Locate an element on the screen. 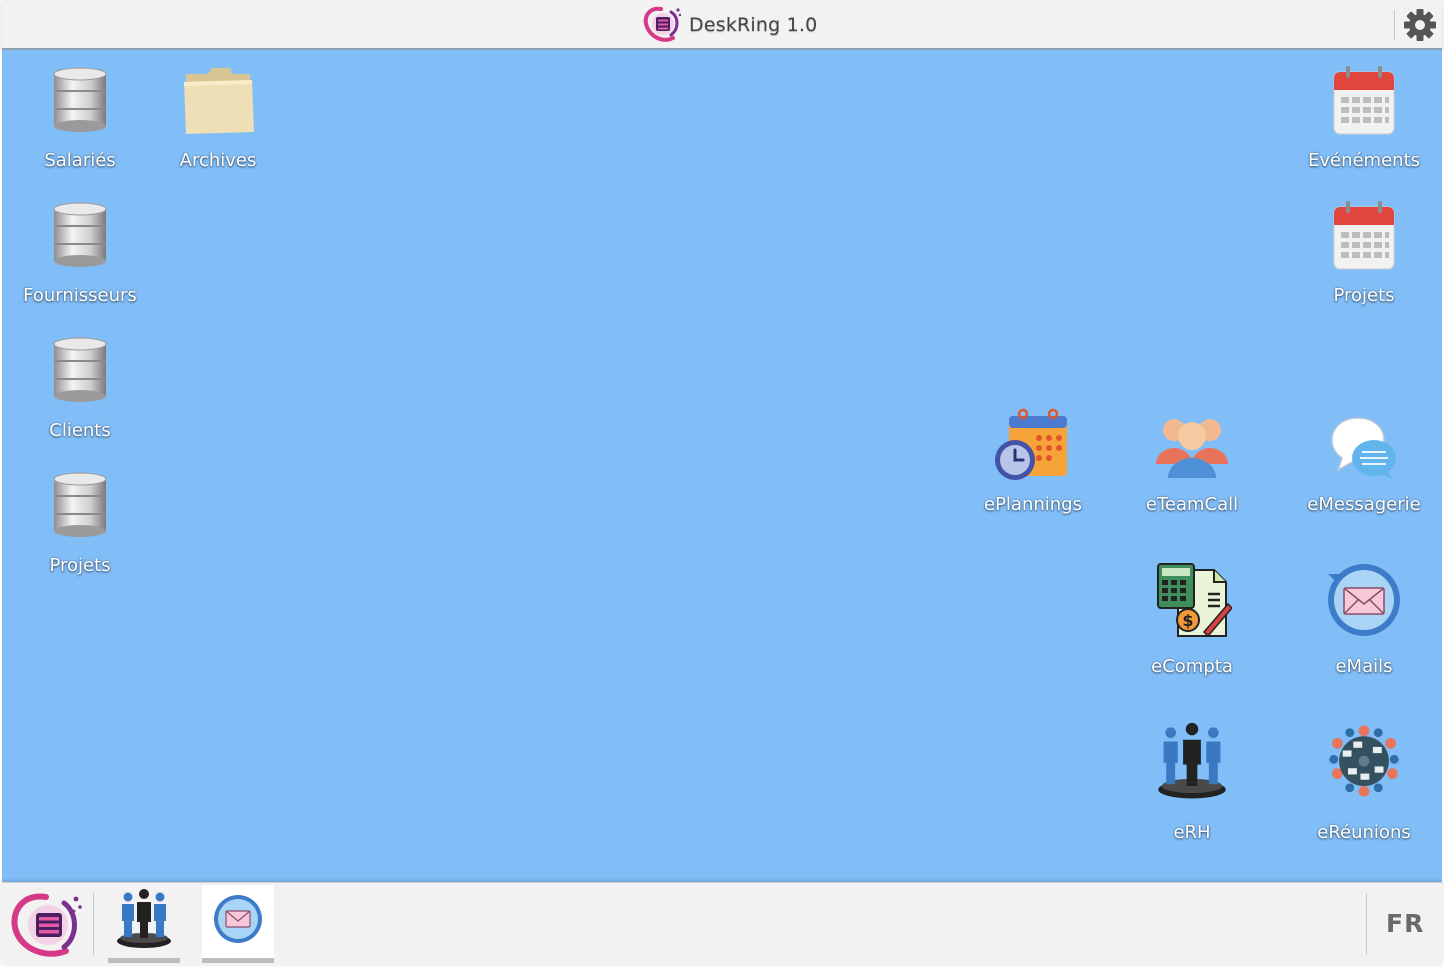 Image resolution: width=1444 pixels, height=968 pixels. meeting-table-icon is located at coordinates (1364, 761).